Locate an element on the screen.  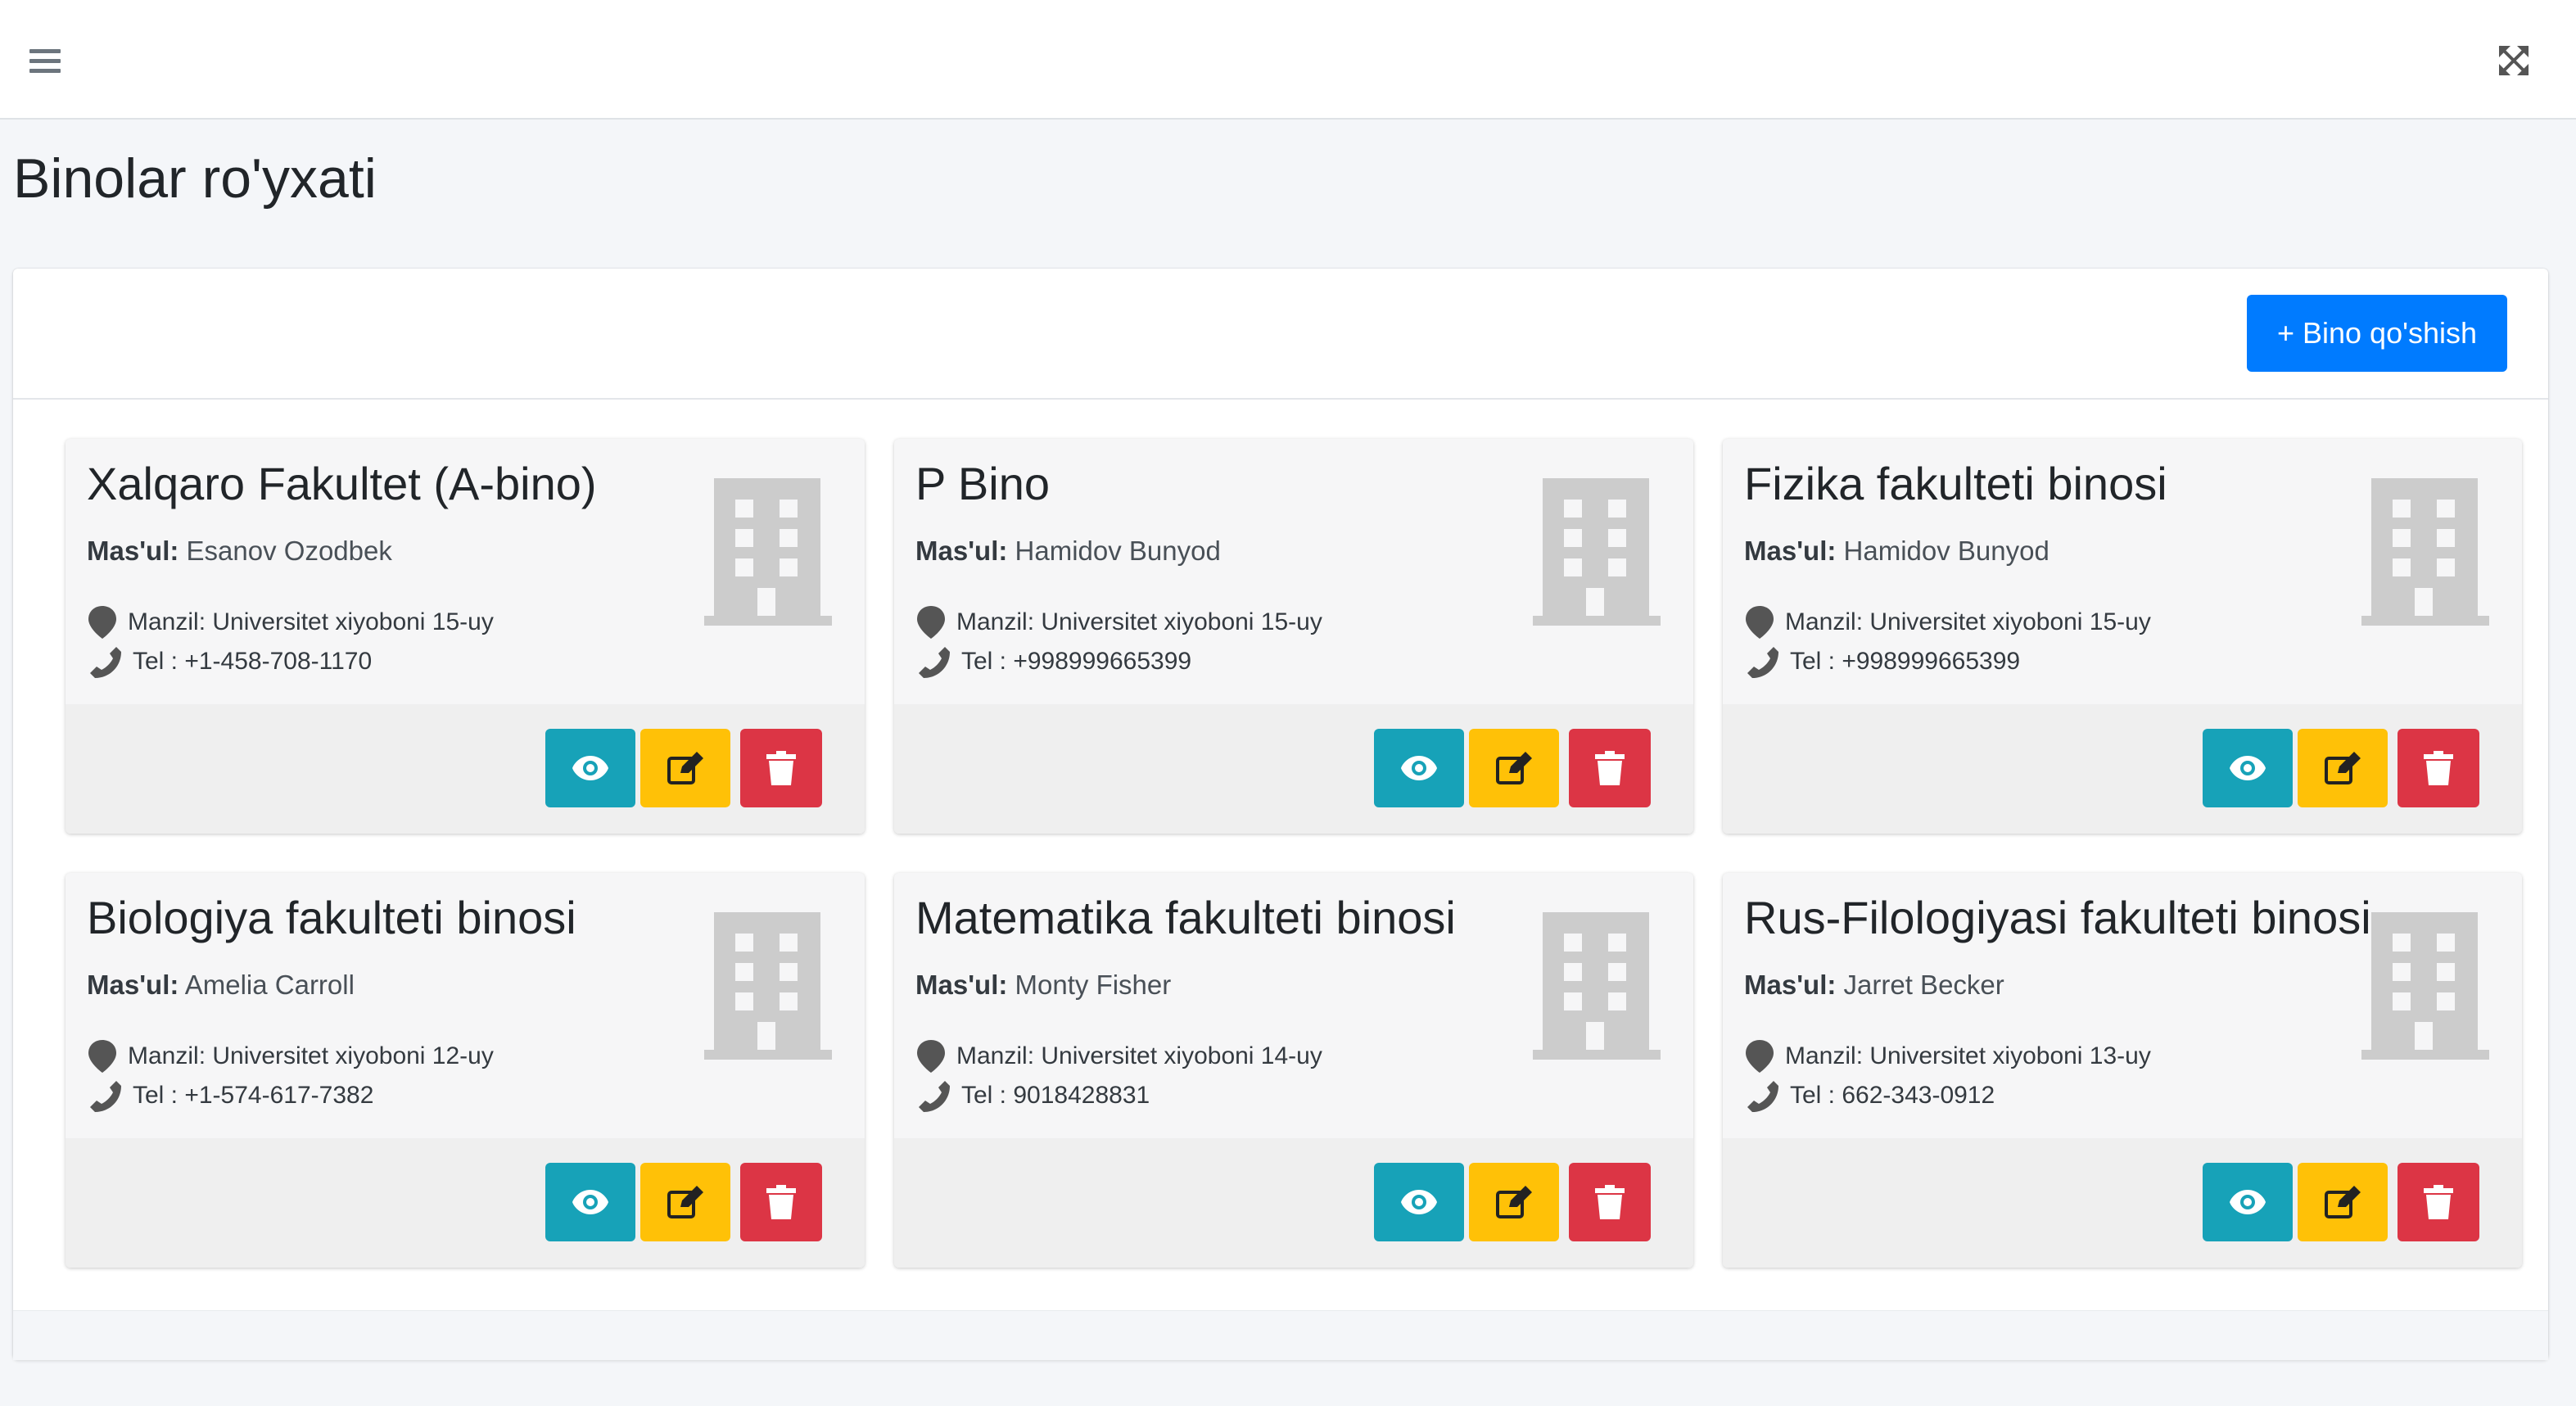
building-name: Biologiya fakulteti binosi is located at coordinates (331, 917).